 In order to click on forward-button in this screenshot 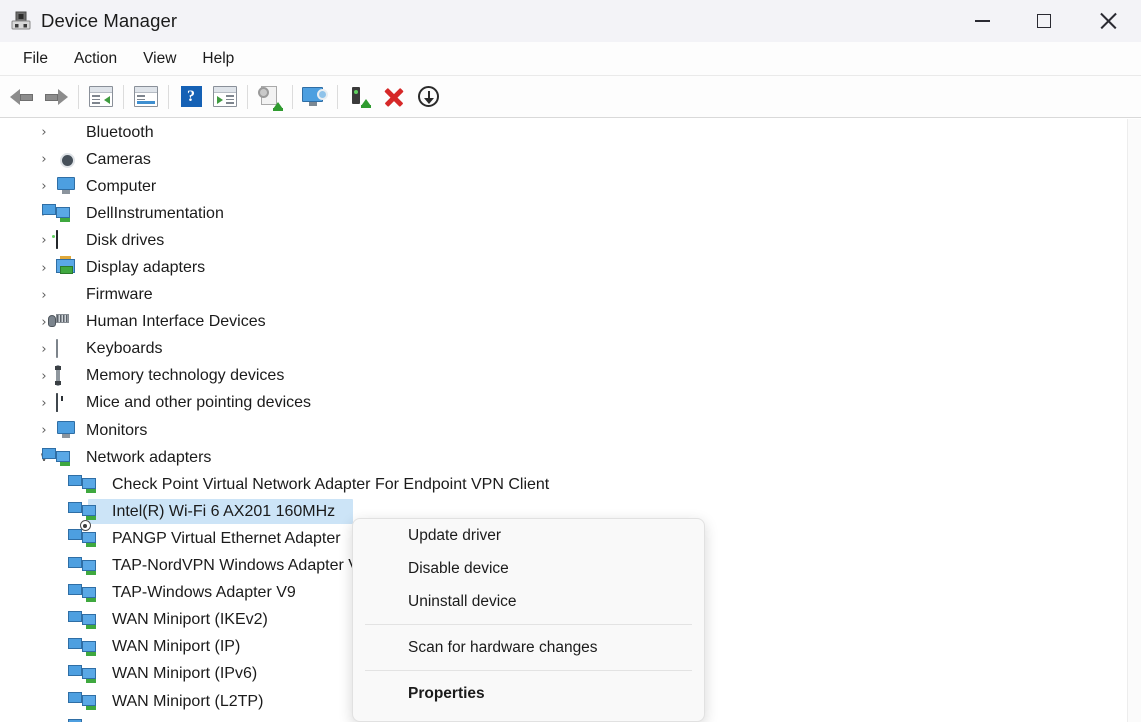, I will do `click(56, 97)`.